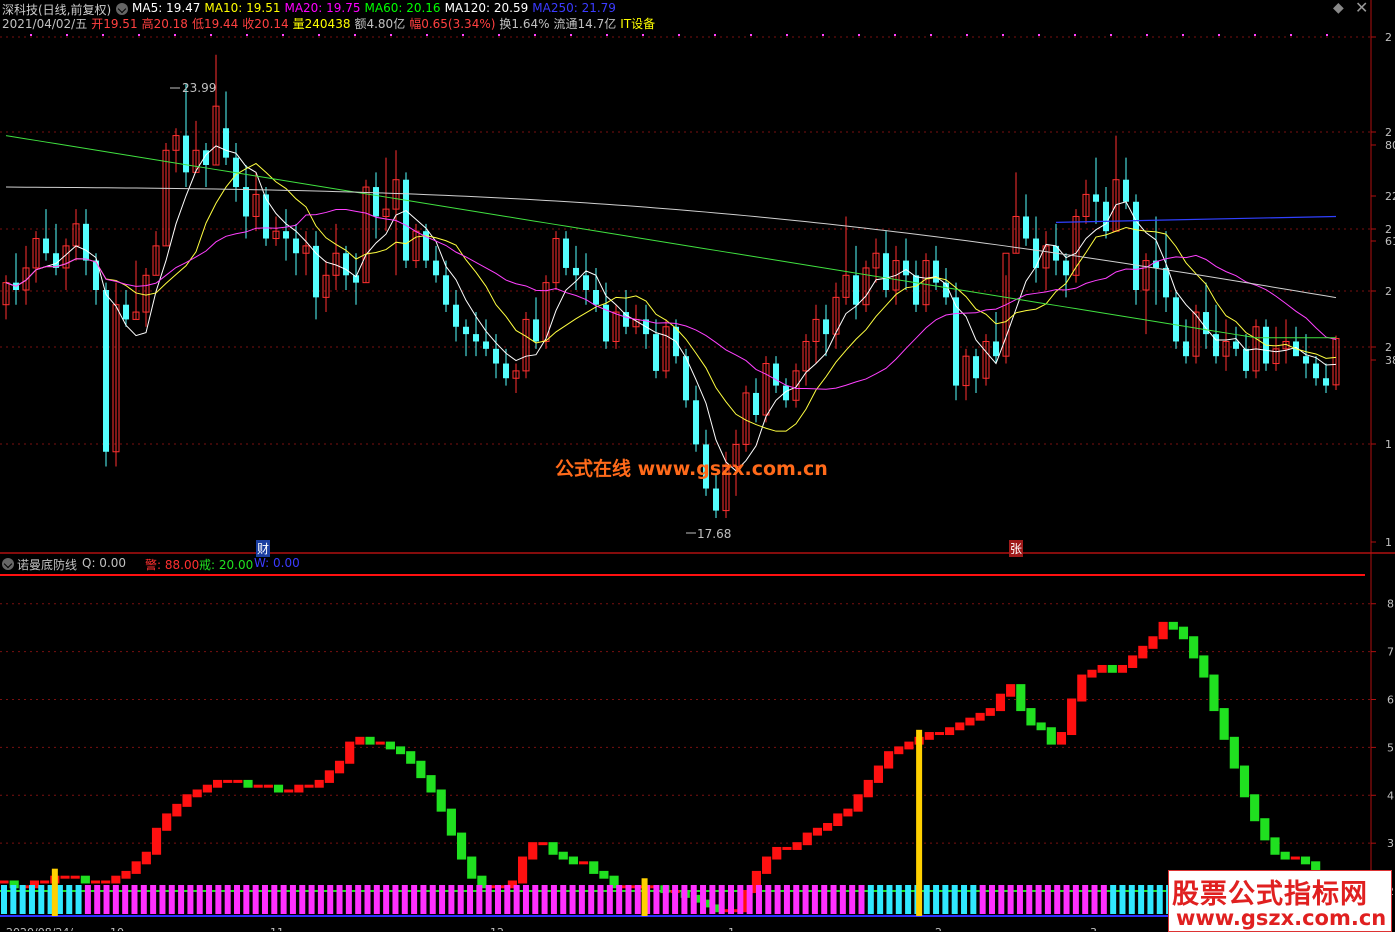  What do you see at coordinates (452, 24) in the screenshot?
I see `info-item-7: 幅0.65(3.34%)` at bounding box center [452, 24].